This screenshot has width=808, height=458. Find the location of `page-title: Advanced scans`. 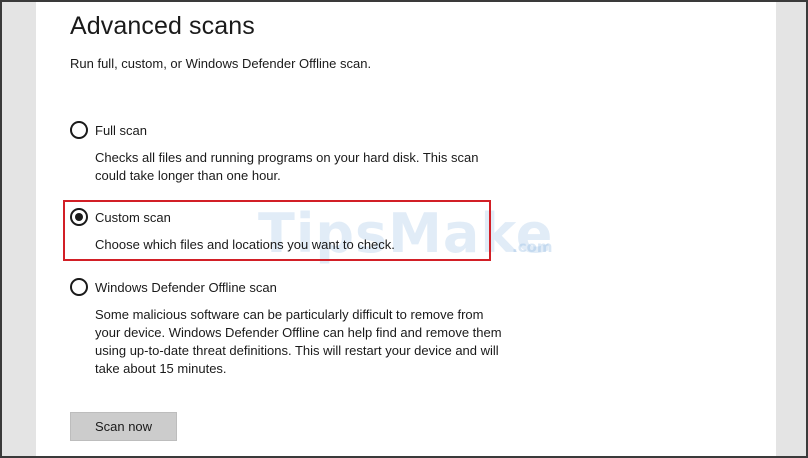

page-title: Advanced scans is located at coordinates (162, 26).